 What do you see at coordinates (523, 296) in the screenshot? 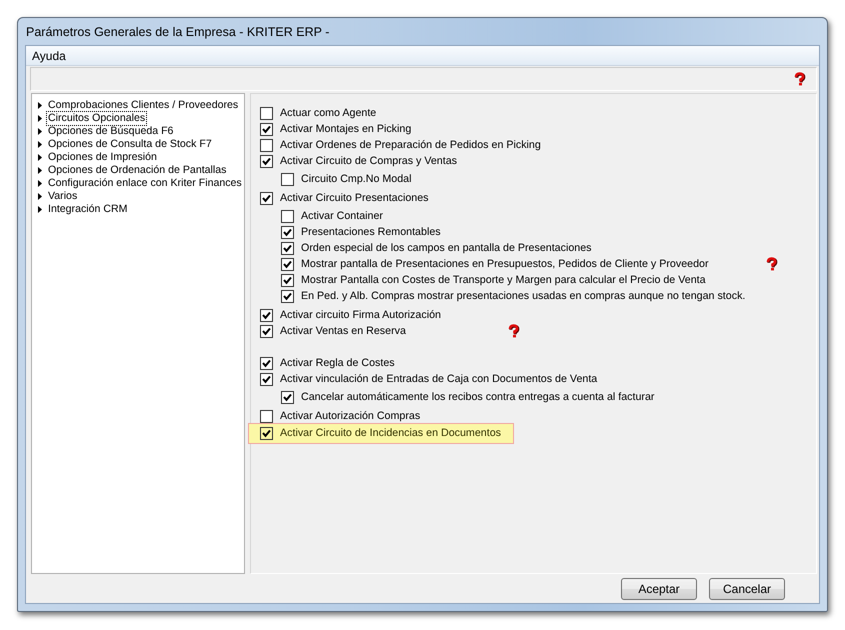
I see `checkbox-label: En Ped. y Alb. Compras mostrar presentaciones usadas en compras aunque no tengan stock.` at bounding box center [523, 296].